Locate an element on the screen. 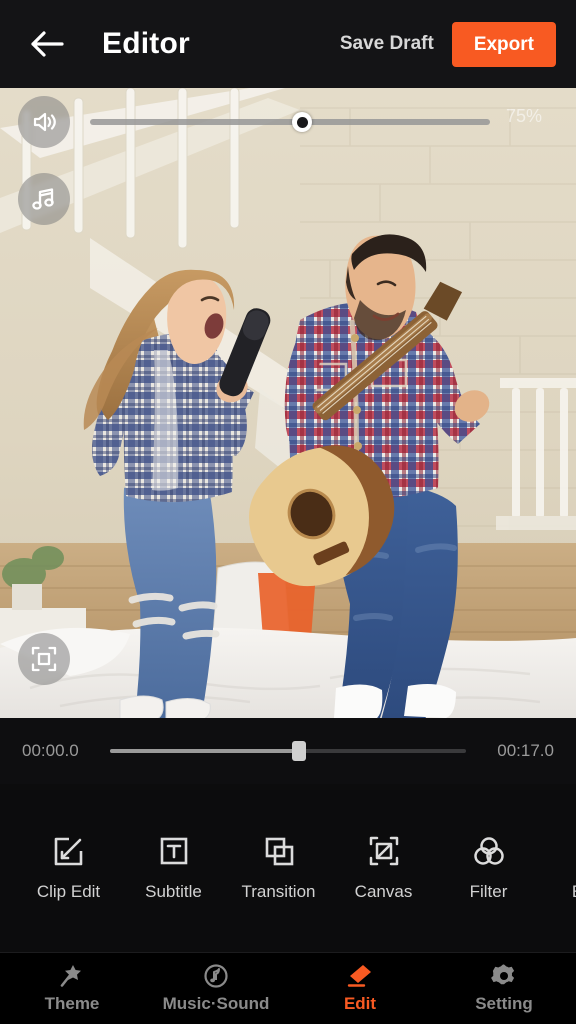  top-bar-actions: Save Draft Export is located at coordinates (448, 44).